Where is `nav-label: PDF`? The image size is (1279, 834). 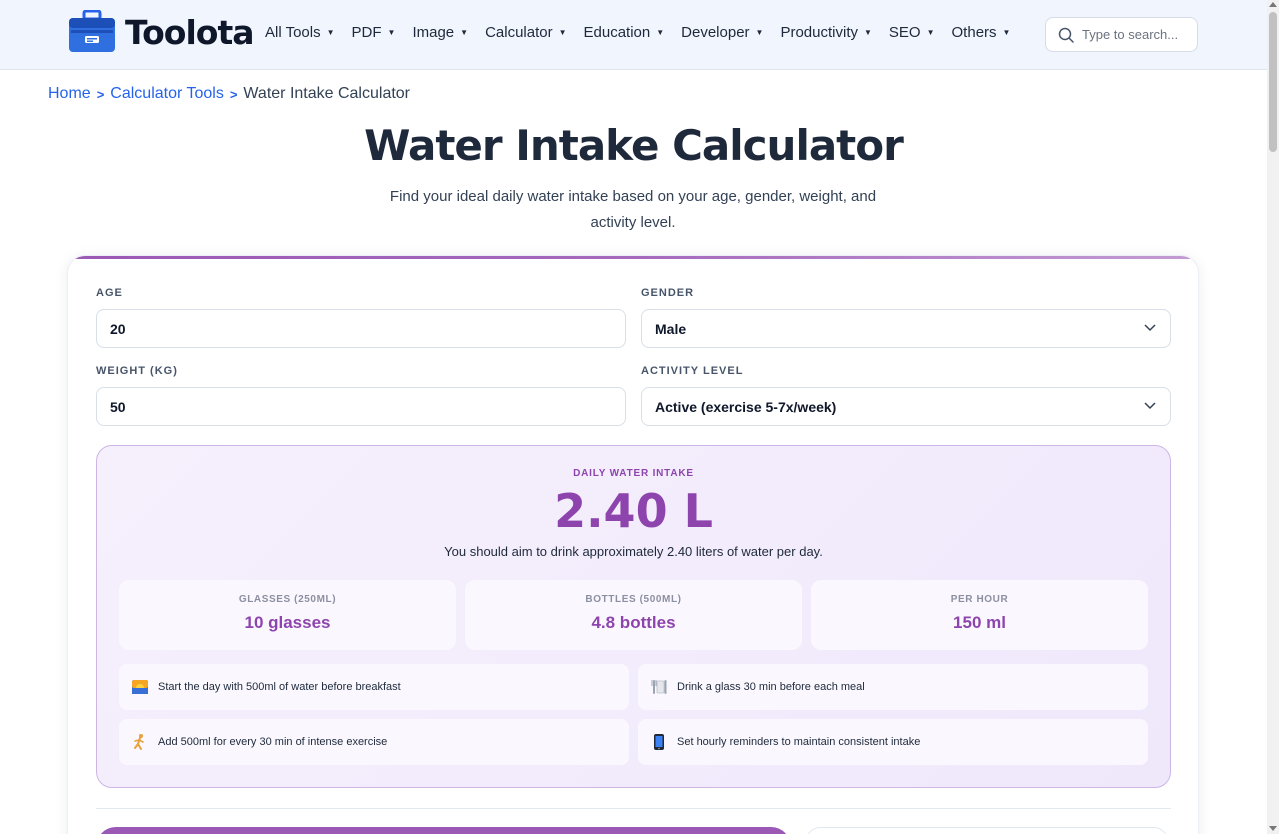 nav-label: PDF is located at coordinates (366, 32).